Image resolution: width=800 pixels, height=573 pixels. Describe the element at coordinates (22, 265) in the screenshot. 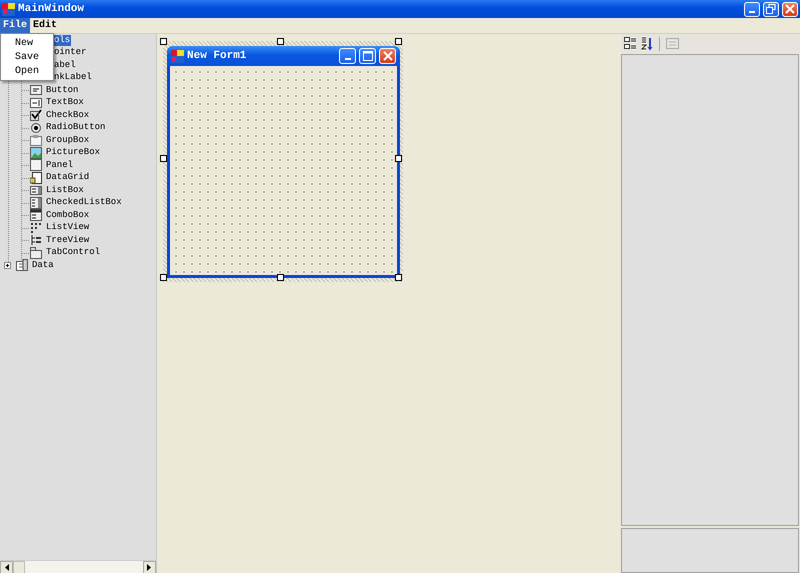

I see `folder-icon` at that location.